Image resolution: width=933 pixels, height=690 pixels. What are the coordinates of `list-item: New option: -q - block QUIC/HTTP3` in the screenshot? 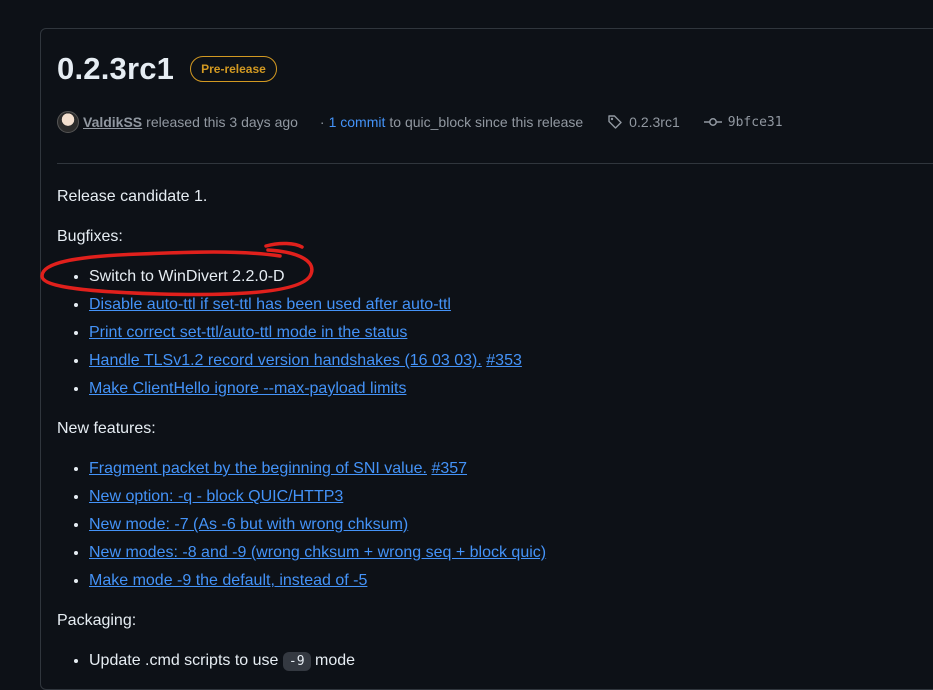 It's located at (317, 497).